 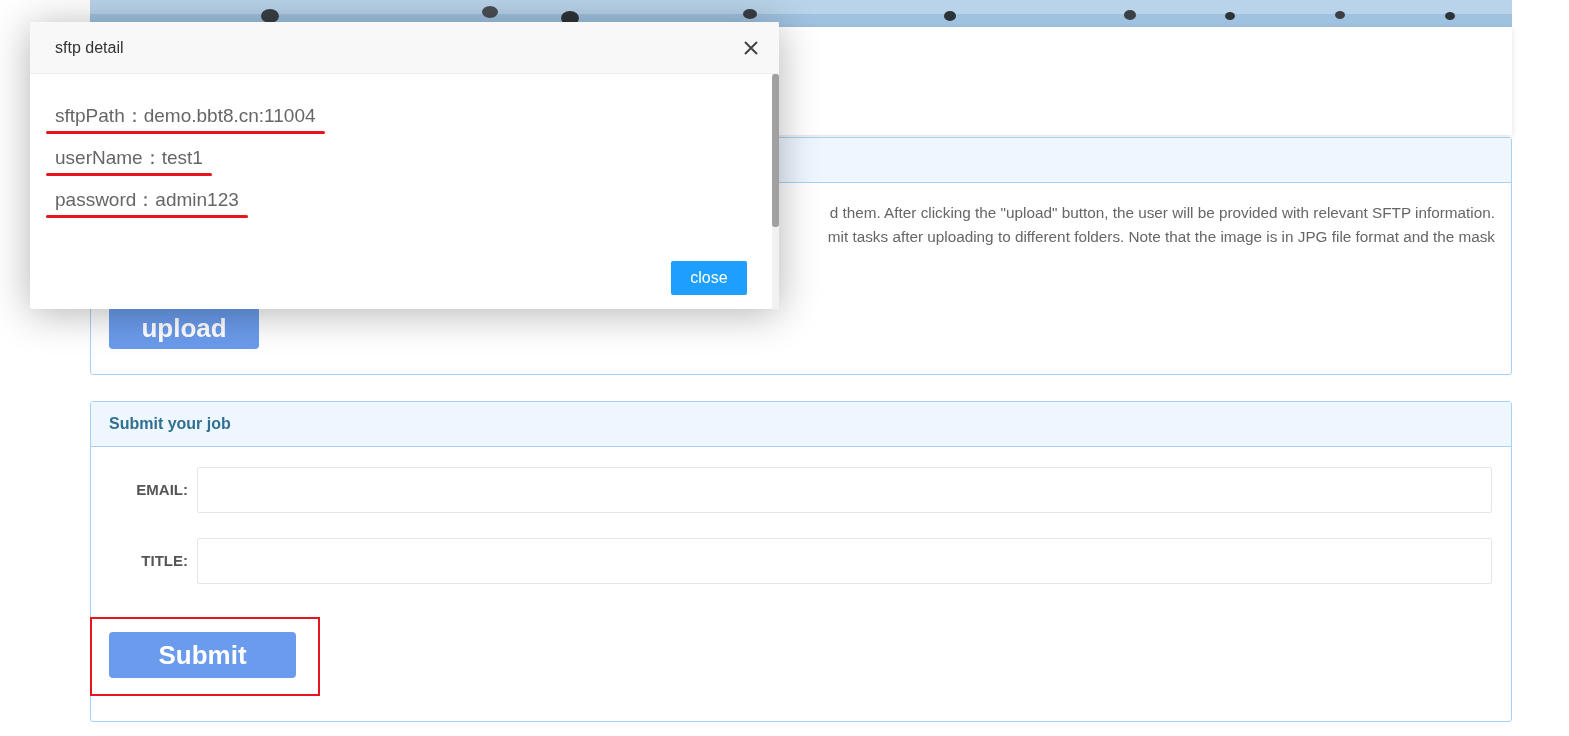 I want to click on dialog-title: sftp detail, so click(x=89, y=47).